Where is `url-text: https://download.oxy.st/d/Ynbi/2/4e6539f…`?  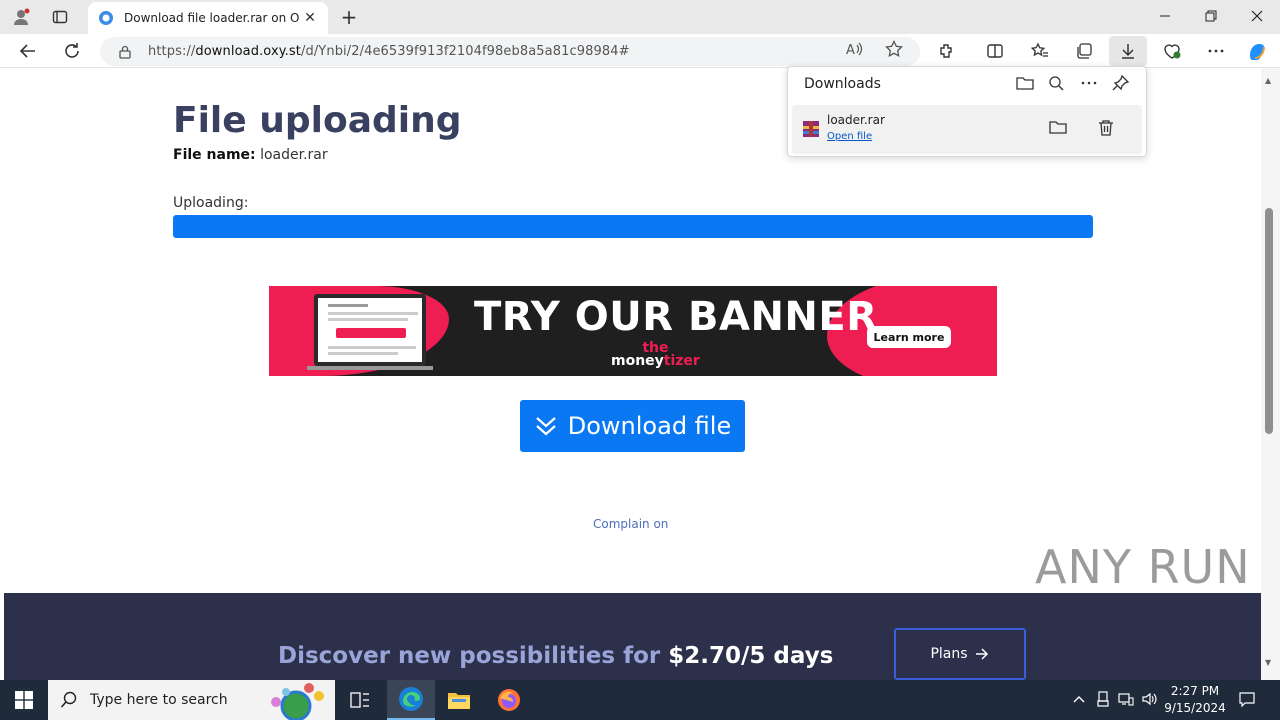 url-text: https://download.oxy.st/d/Ynbi/2/4e6539f… is located at coordinates (389, 51).